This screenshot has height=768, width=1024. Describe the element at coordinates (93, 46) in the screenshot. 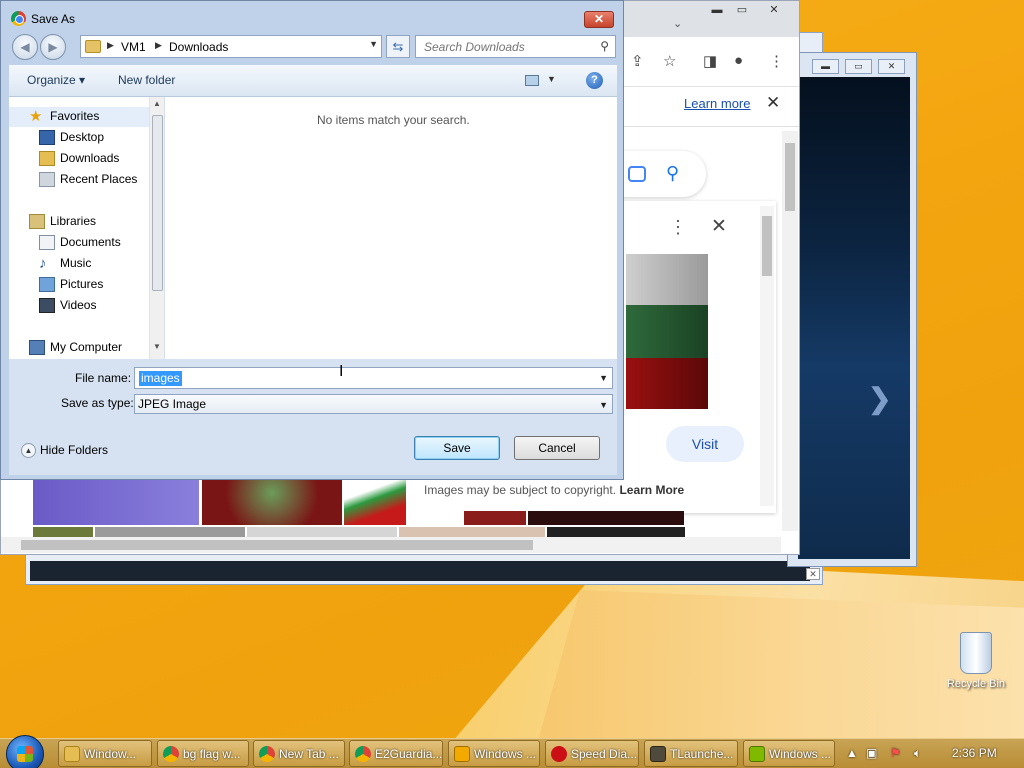

I see `folder-icon` at that location.